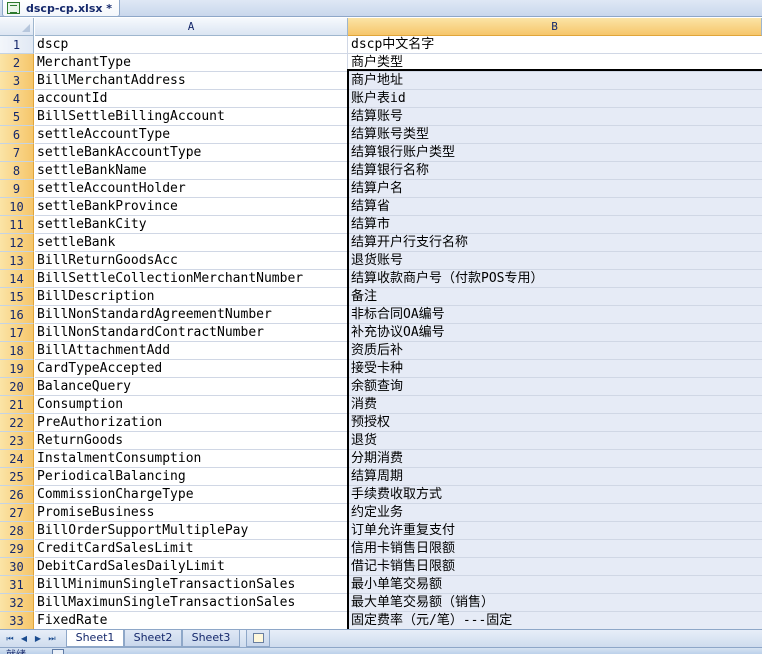 Image resolution: width=762 pixels, height=654 pixels. I want to click on cell-b: 结算省, so click(555, 207).